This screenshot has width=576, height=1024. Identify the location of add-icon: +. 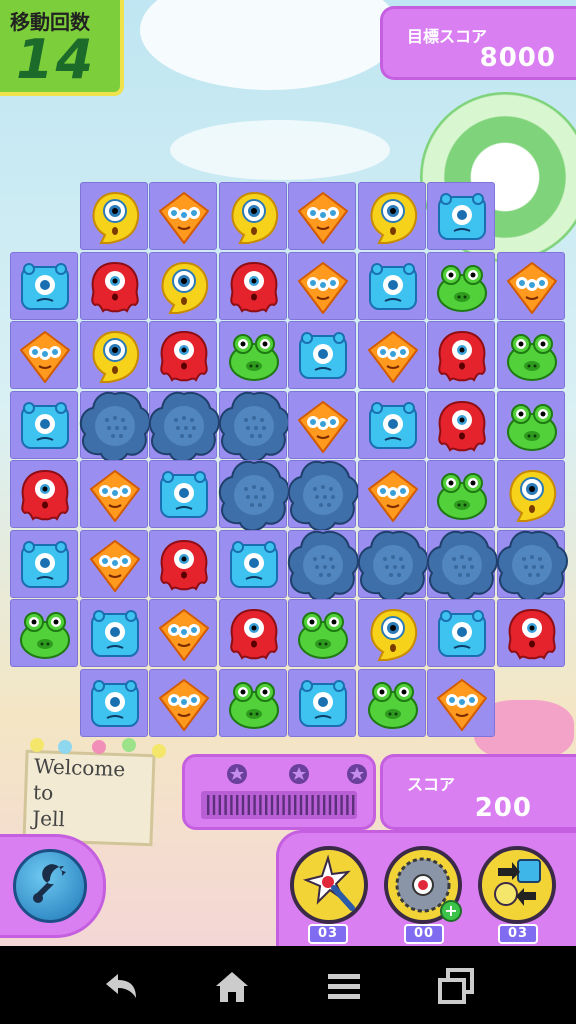
(451, 911).